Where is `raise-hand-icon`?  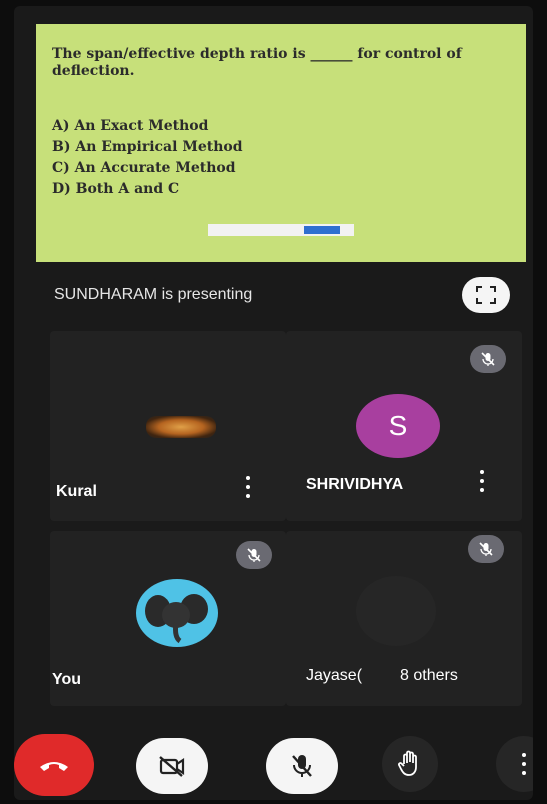 raise-hand-icon is located at coordinates (407, 763).